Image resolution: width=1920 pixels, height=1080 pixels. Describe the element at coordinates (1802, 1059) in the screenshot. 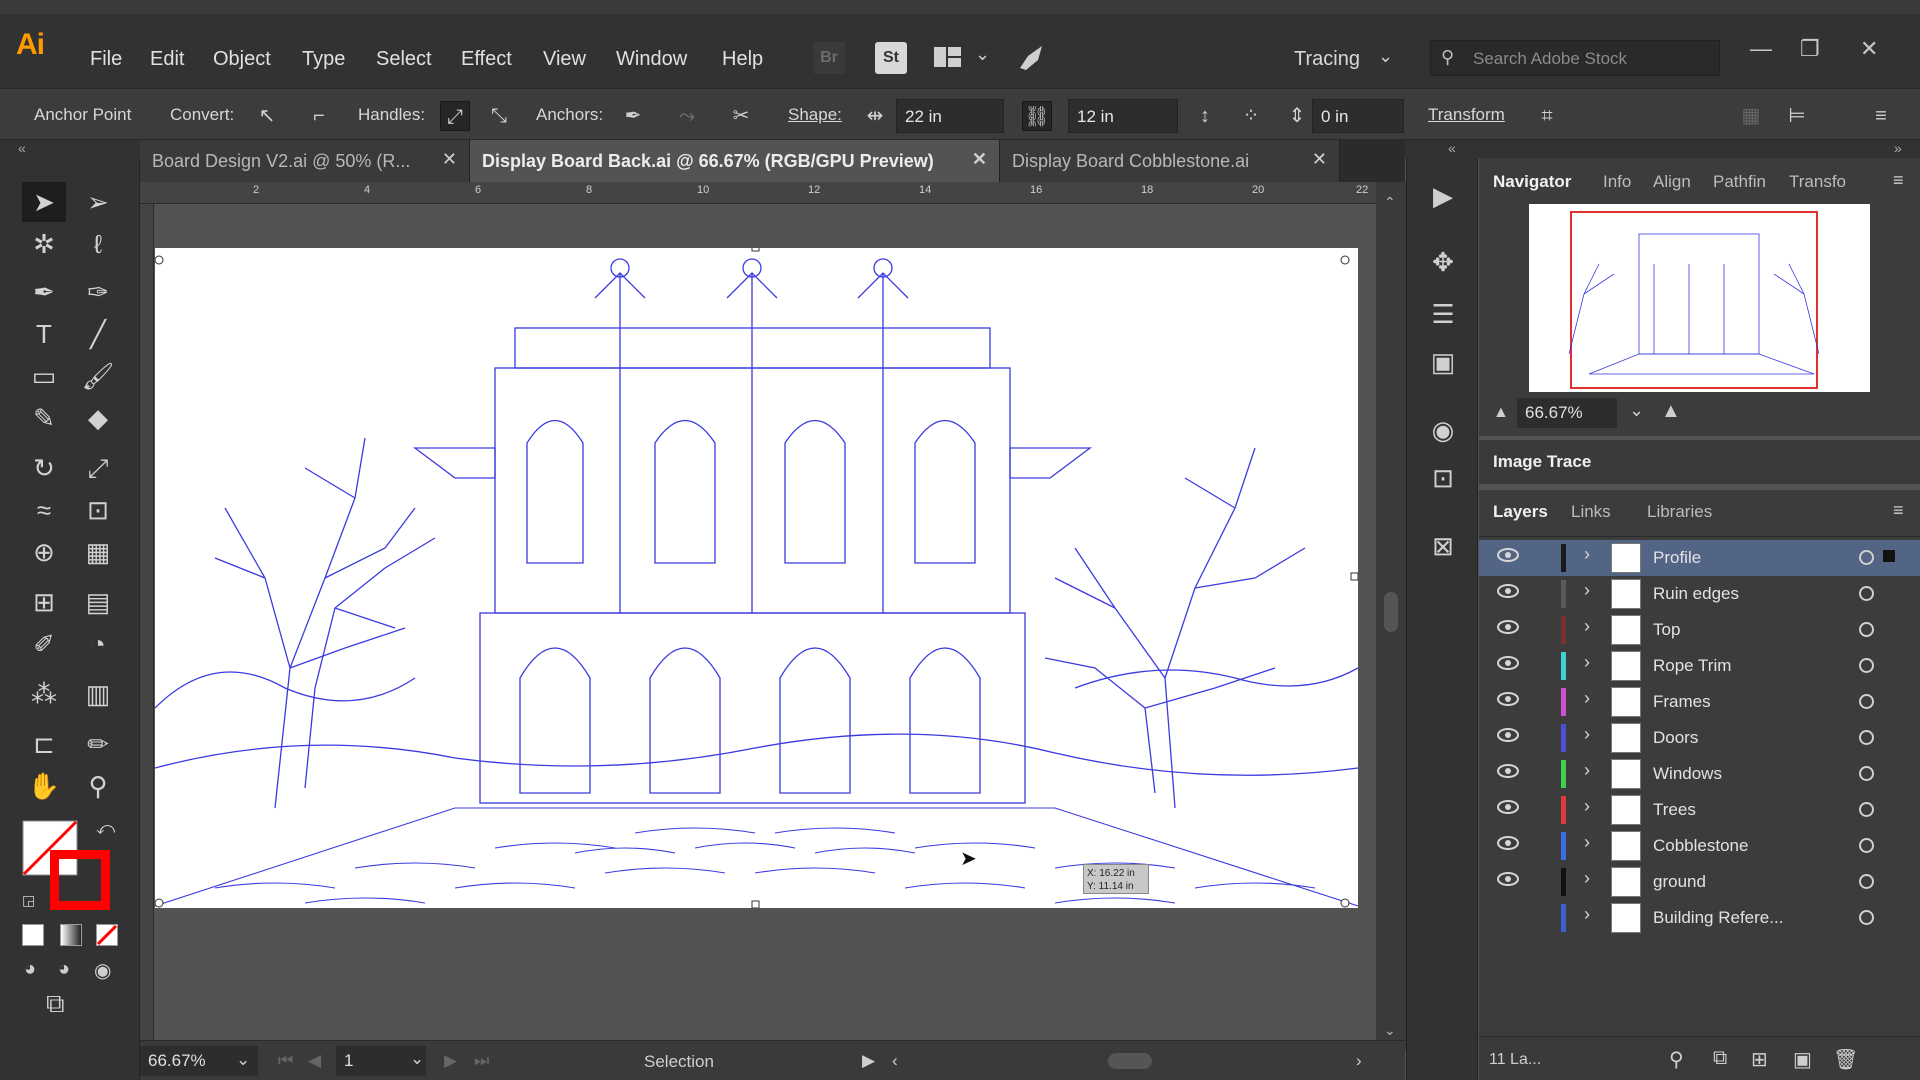

I see `new-layer-icon: ▣` at that location.